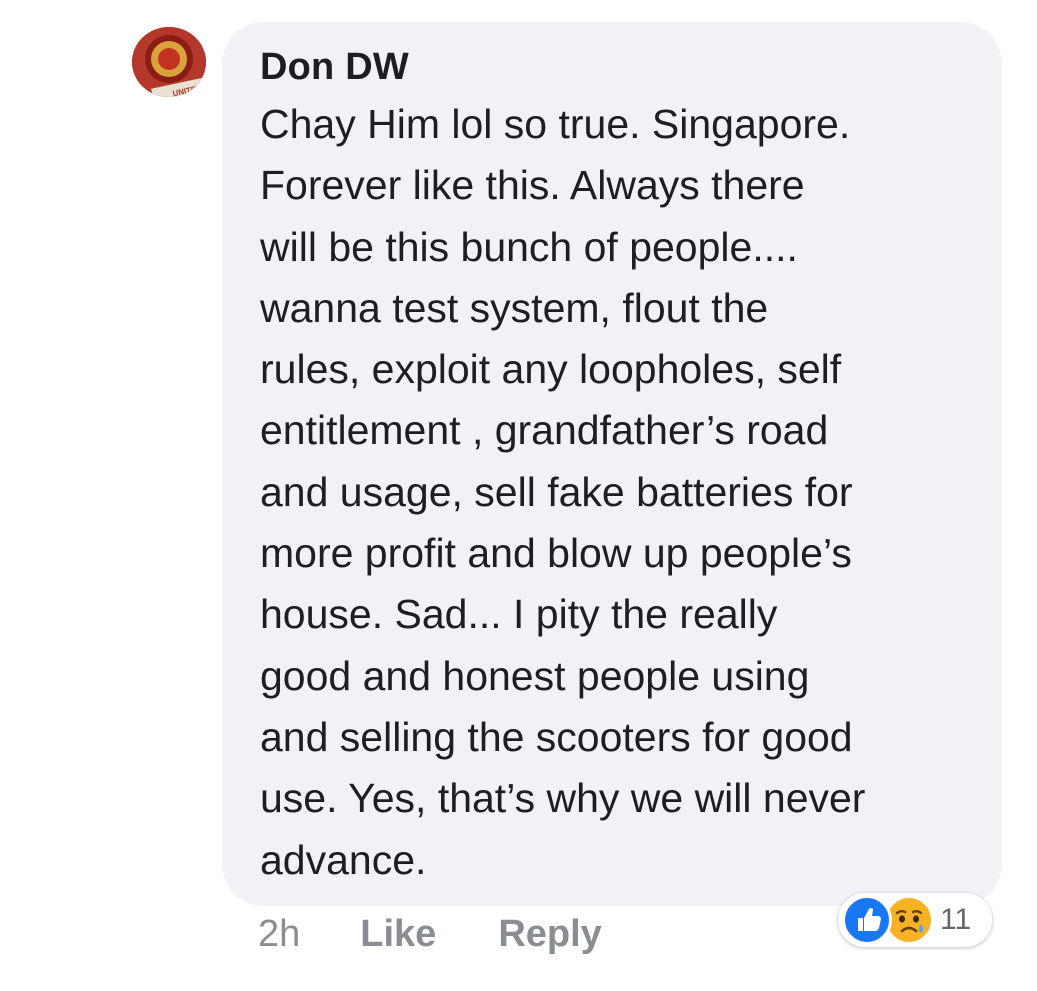  I want to click on comment-line: good and honest people using, so click(535, 675).